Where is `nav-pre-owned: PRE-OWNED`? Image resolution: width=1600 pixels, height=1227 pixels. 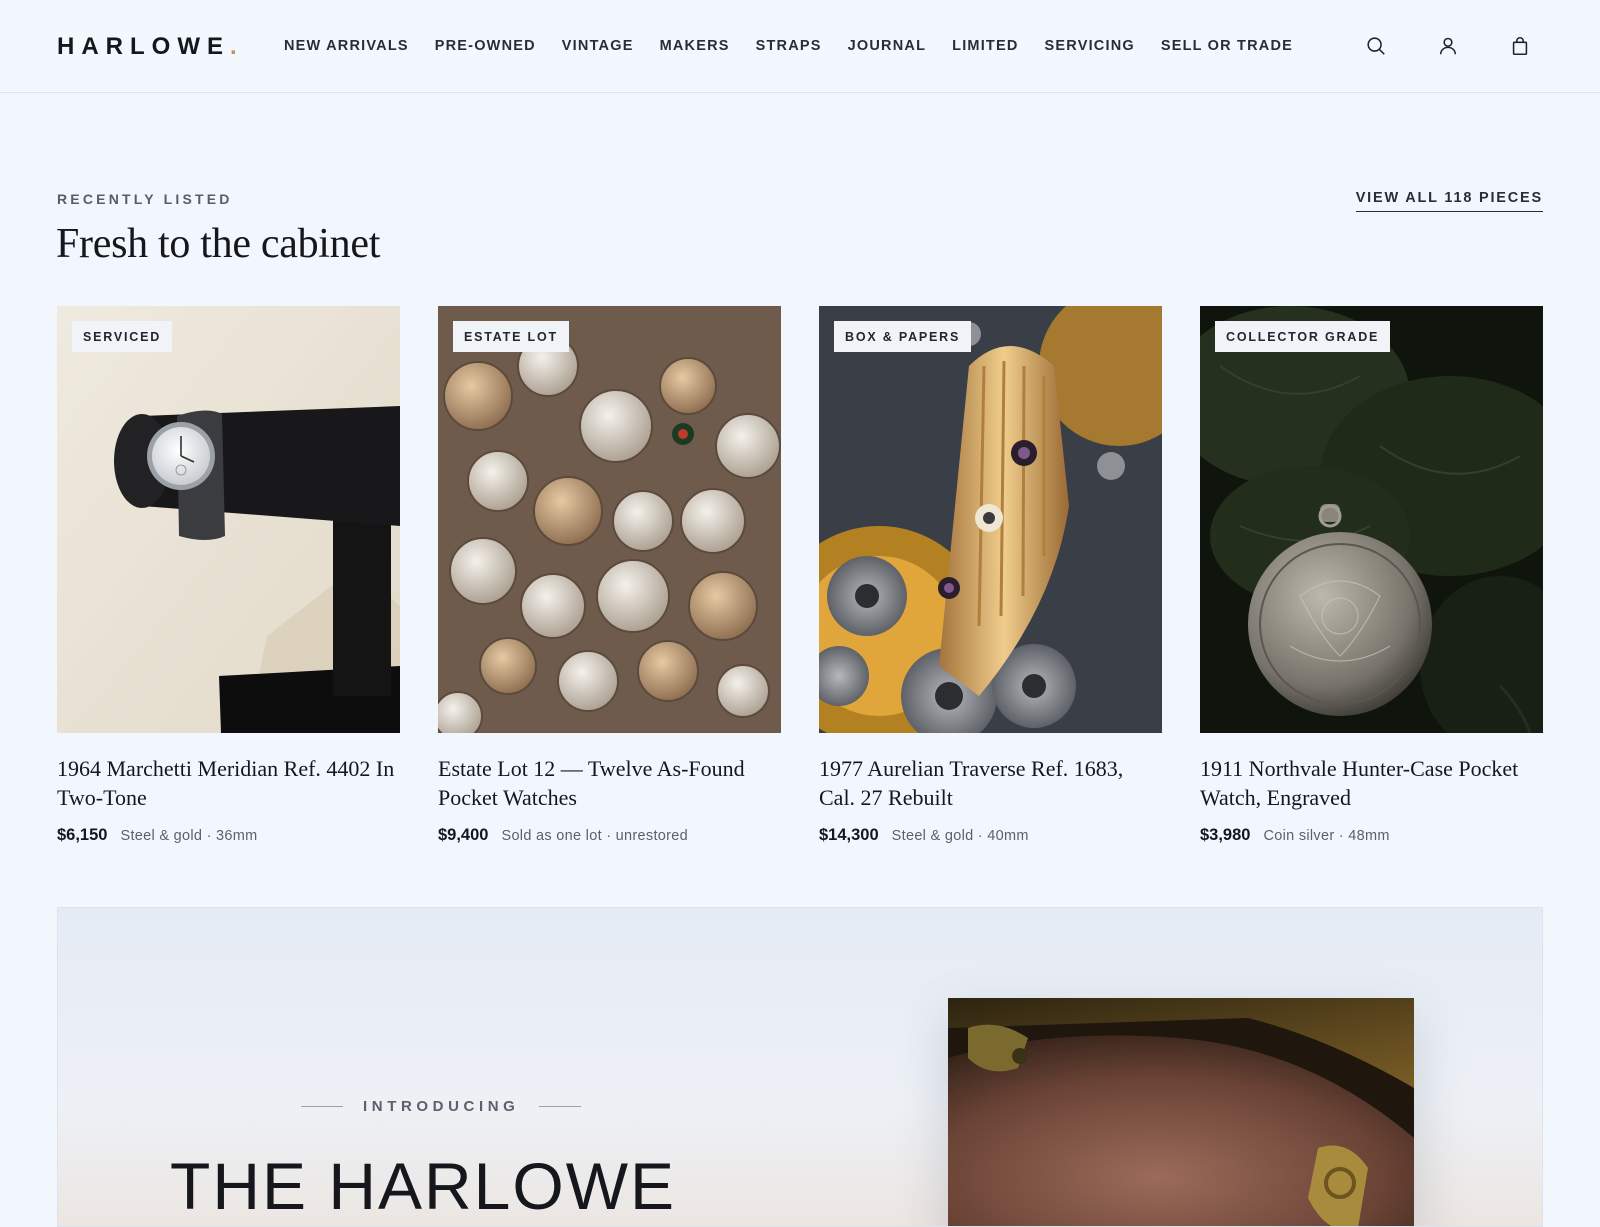
nav-pre-owned: PRE-OWNED is located at coordinates (485, 46).